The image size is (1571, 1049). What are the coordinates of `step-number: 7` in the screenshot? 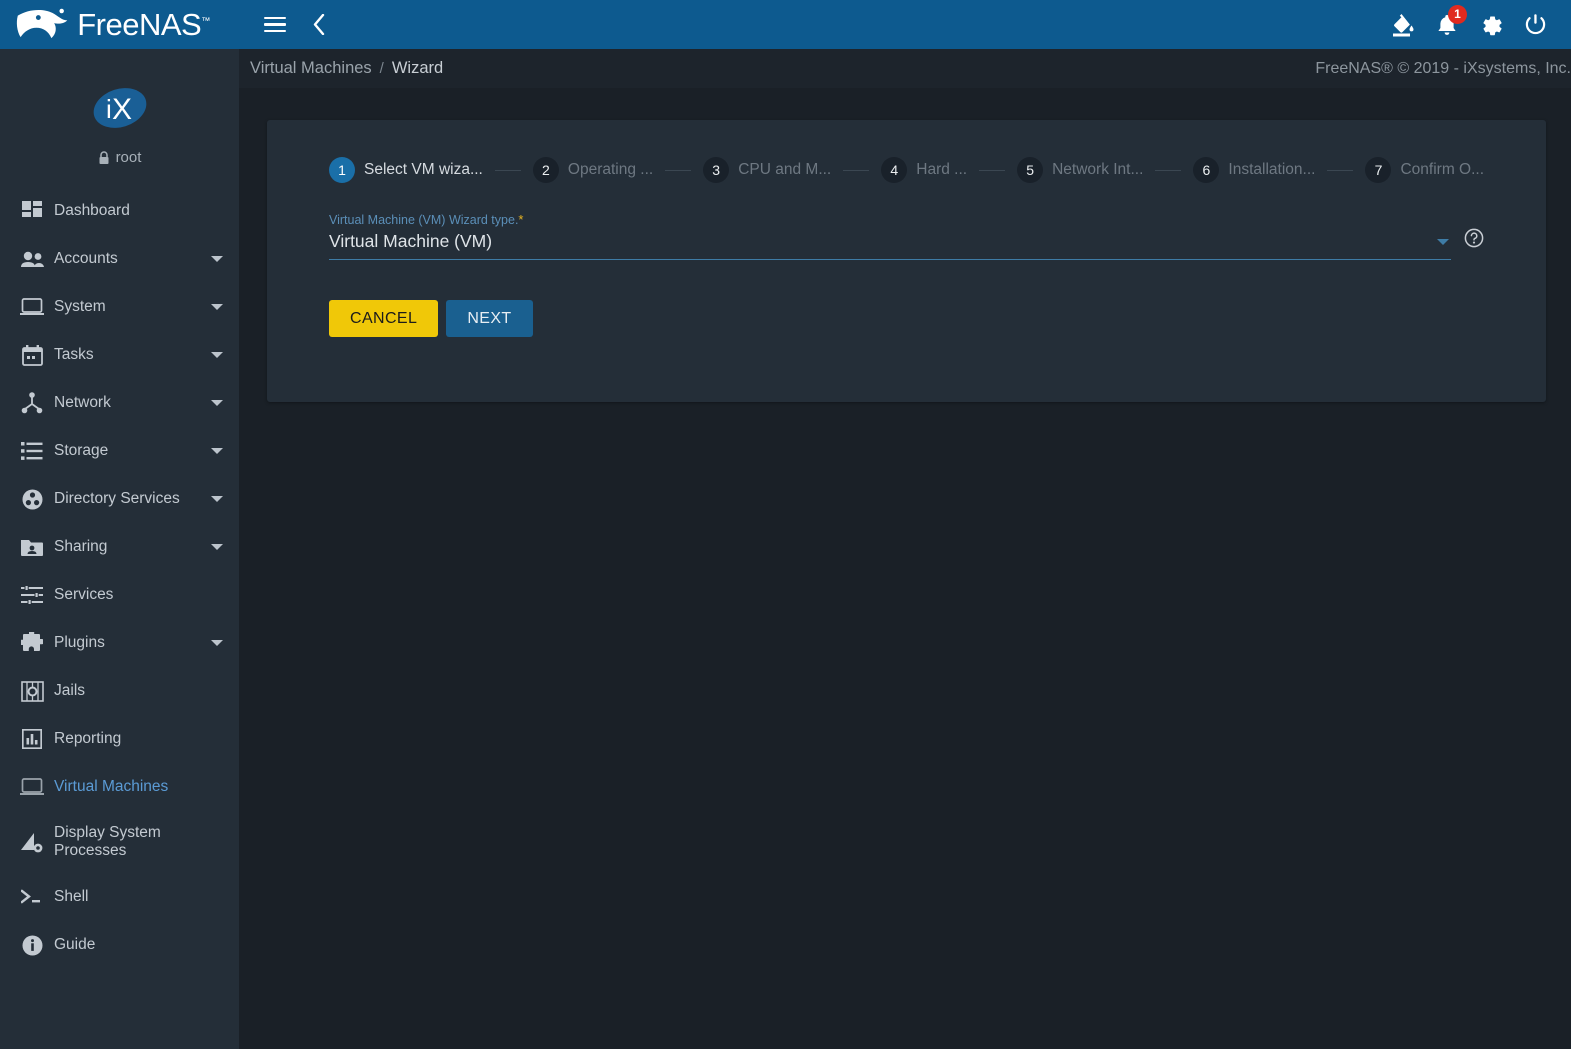 It's located at (1378, 170).